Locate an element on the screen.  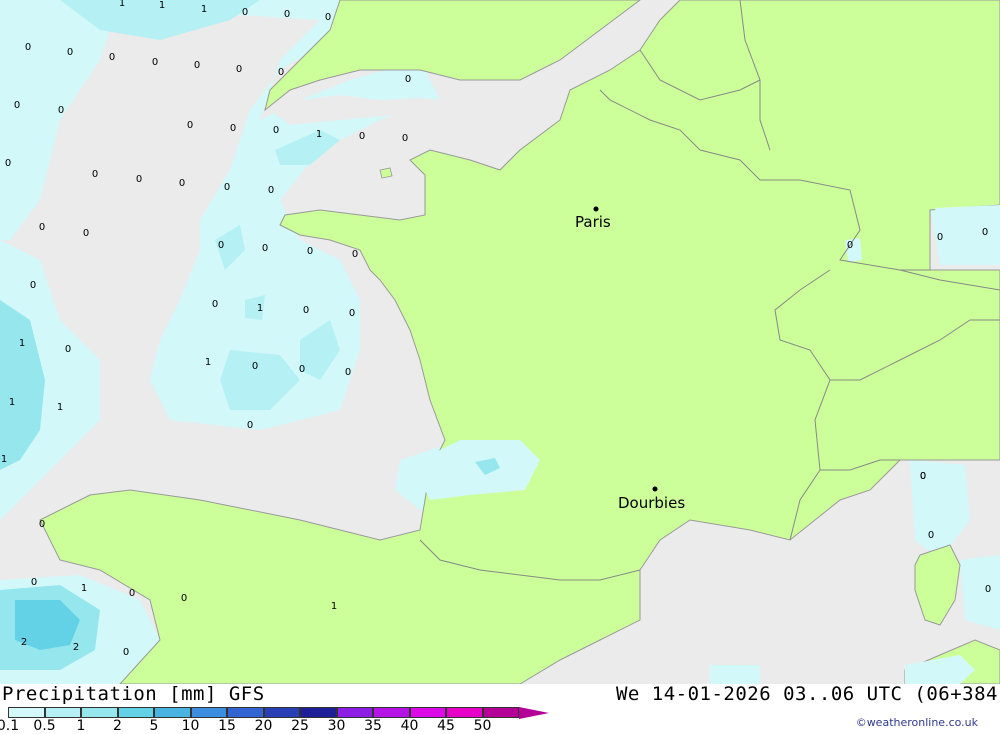
legend-tick-label: 35 is located at coordinates (373, 726).